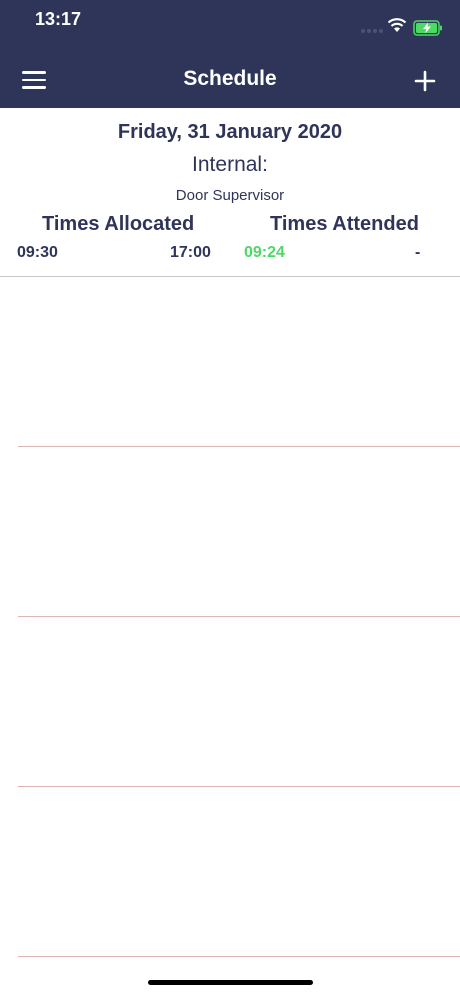 The image size is (460, 996). I want to click on page-title: Schedule, so click(230, 78).